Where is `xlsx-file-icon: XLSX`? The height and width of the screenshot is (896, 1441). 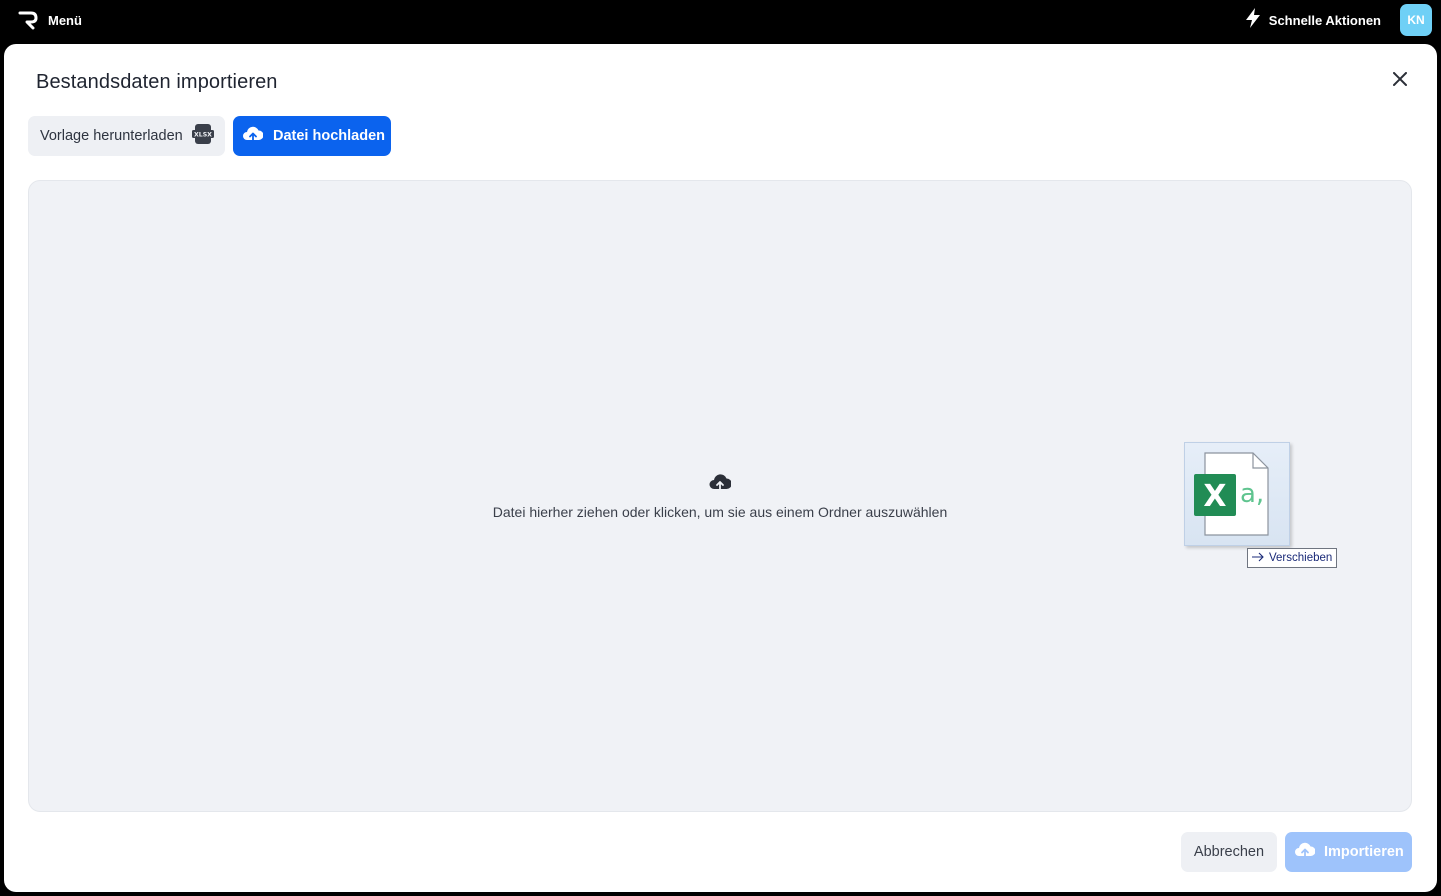 xlsx-file-icon: XLSX is located at coordinates (202, 136).